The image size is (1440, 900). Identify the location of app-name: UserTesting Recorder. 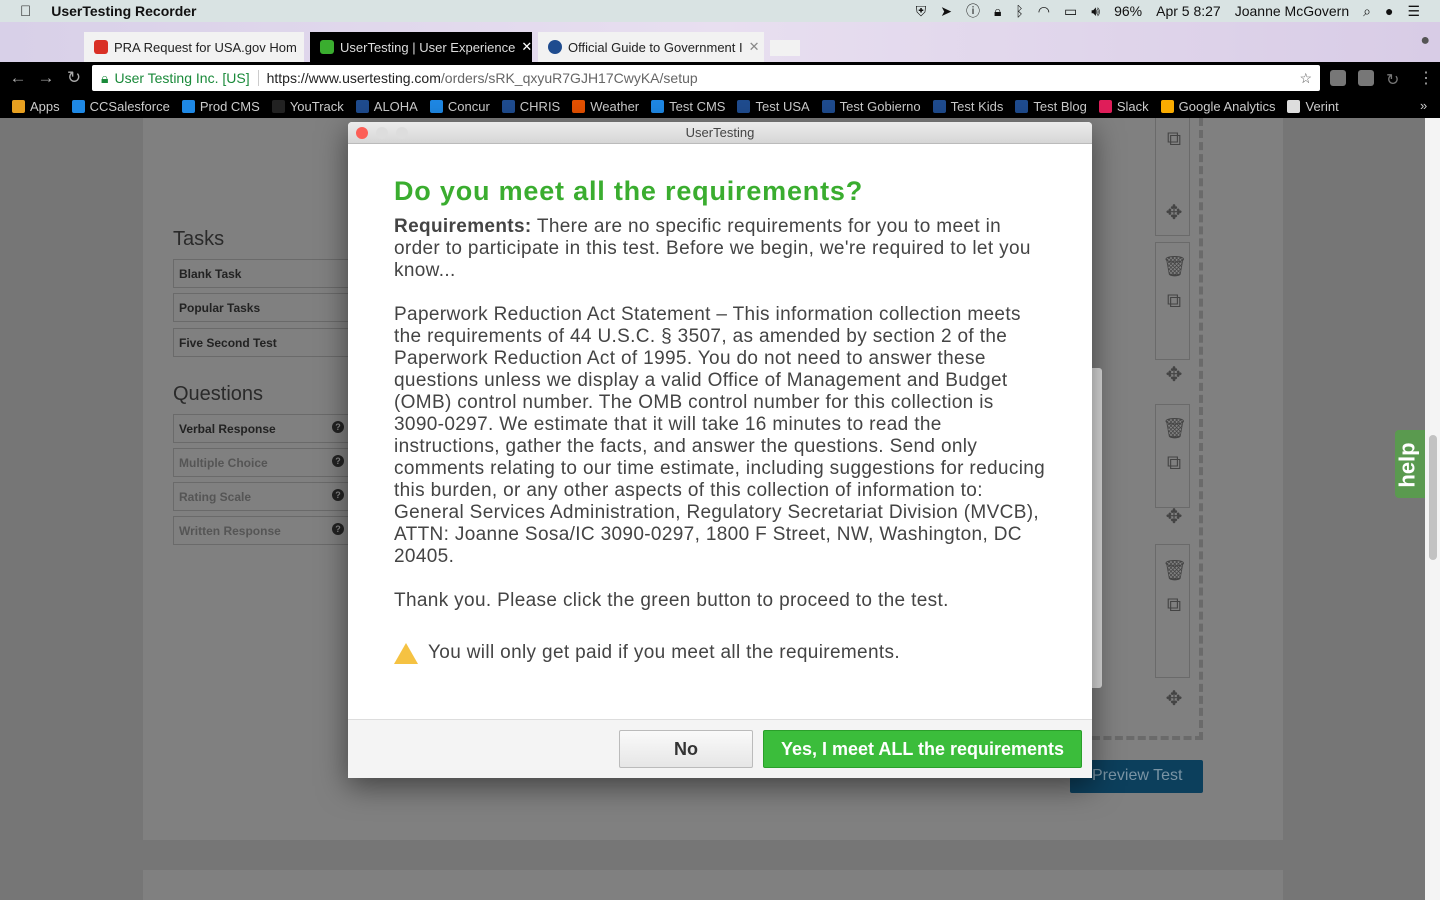
(123, 11).